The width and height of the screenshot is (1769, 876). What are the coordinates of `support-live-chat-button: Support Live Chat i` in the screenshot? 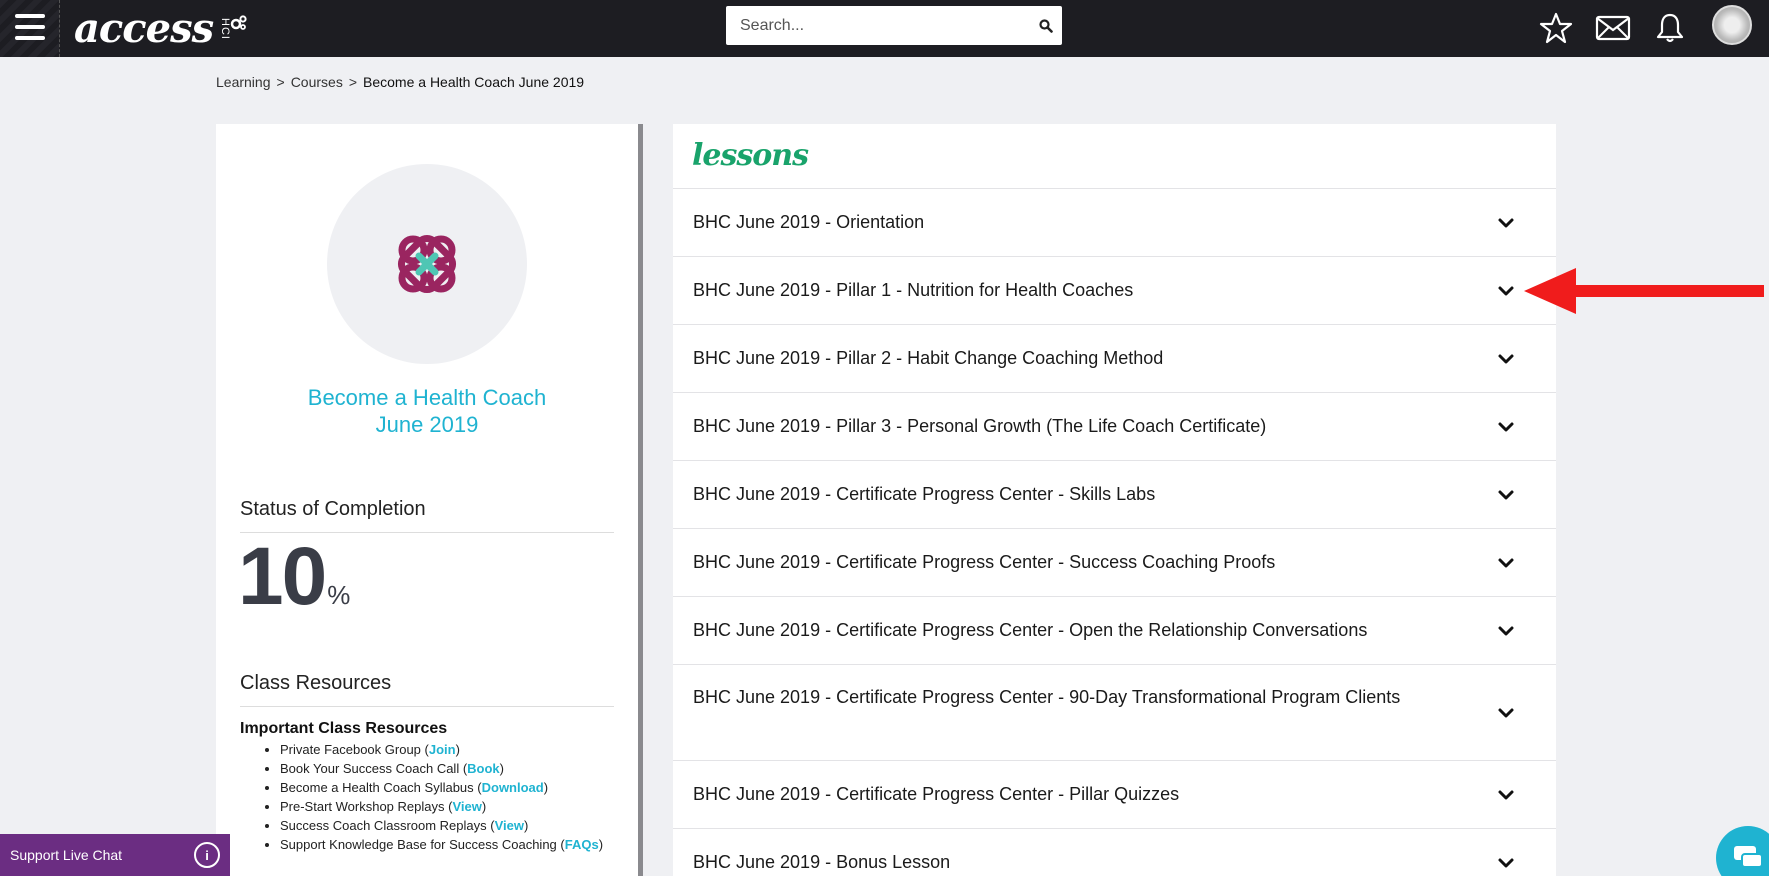 It's located at (115, 855).